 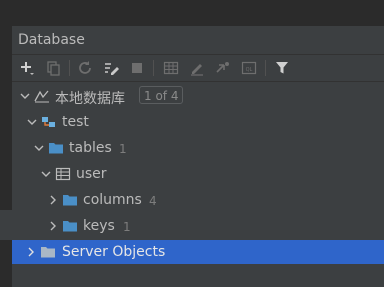 I want to click on stop-icon, so click(x=137, y=68).